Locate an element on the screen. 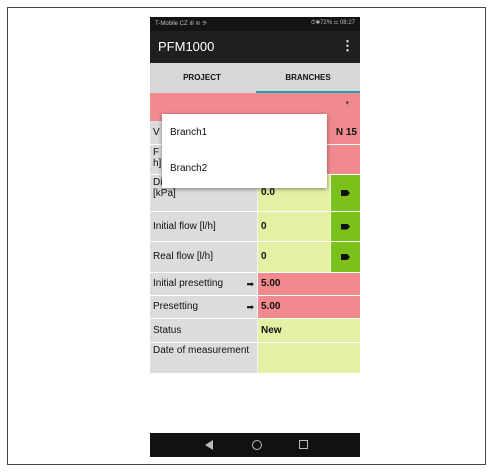  tab-project: PROJECT is located at coordinates (202, 78).